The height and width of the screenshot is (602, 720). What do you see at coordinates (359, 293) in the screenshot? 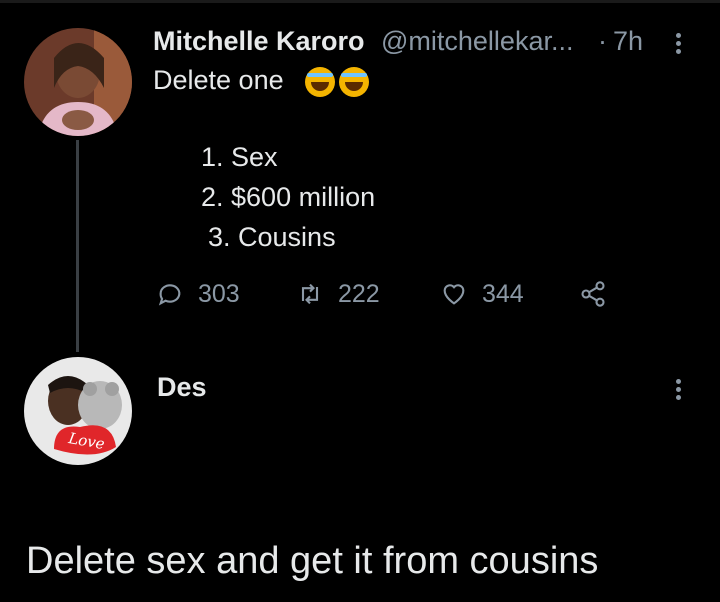
I see `retweet-count: 222` at bounding box center [359, 293].